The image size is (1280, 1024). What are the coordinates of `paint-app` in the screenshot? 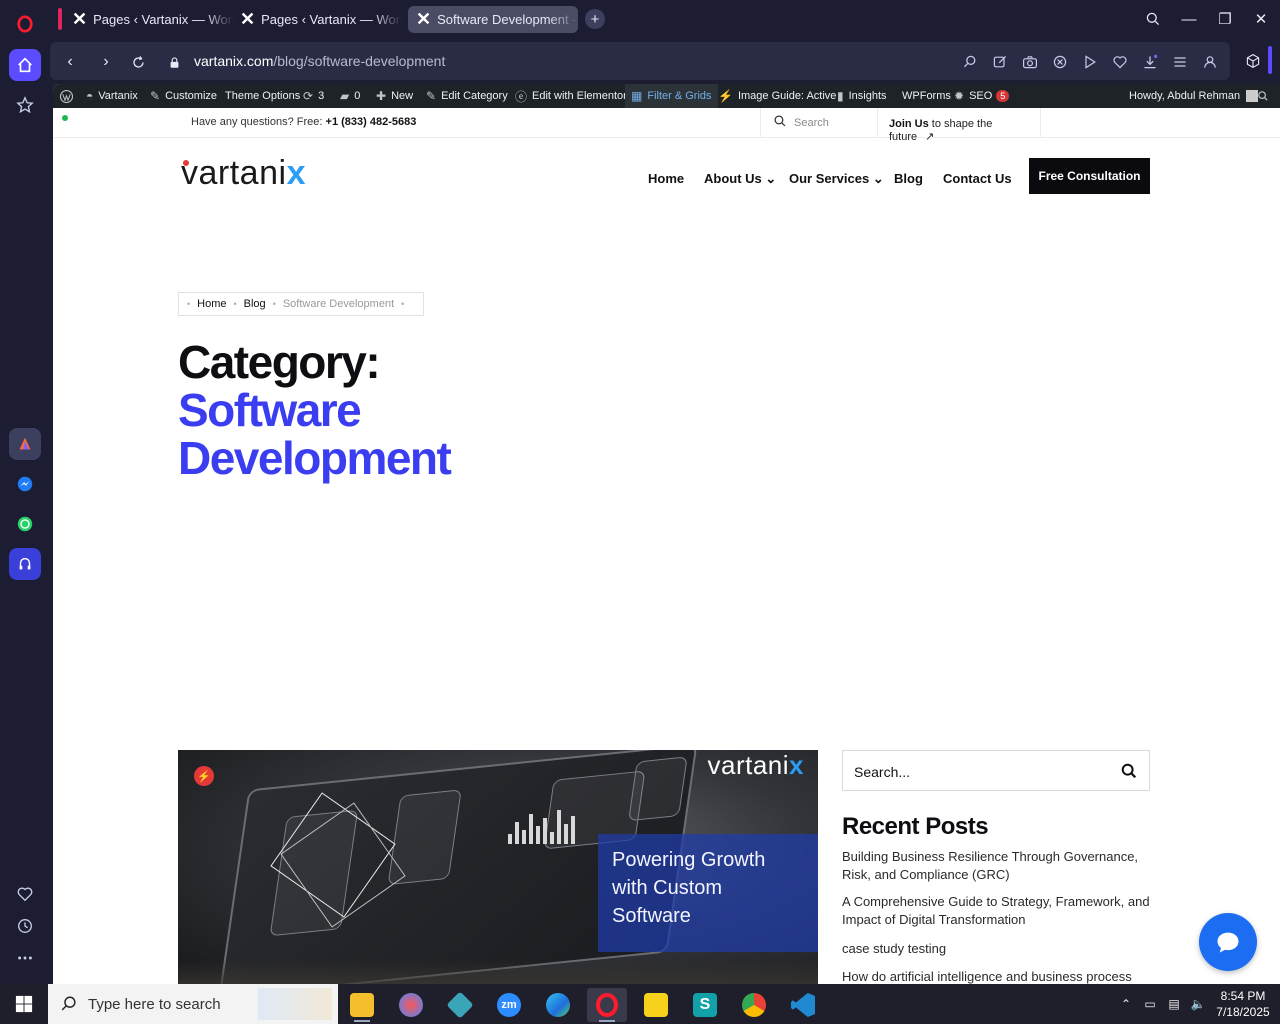 It's located at (411, 1005).